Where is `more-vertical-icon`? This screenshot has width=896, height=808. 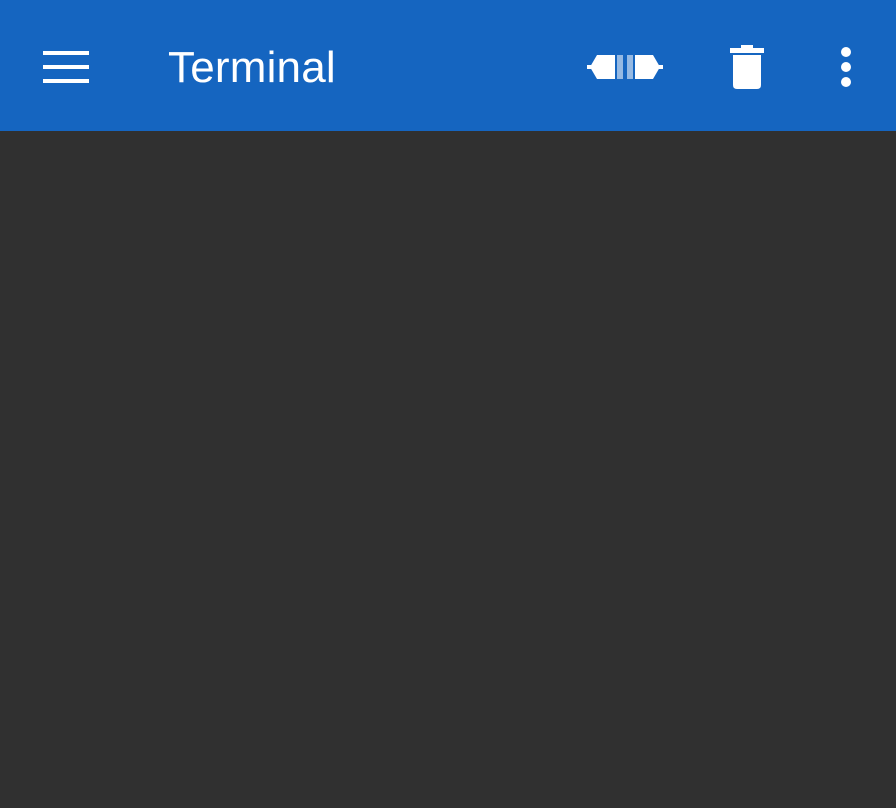
more-vertical-icon is located at coordinates (846, 67).